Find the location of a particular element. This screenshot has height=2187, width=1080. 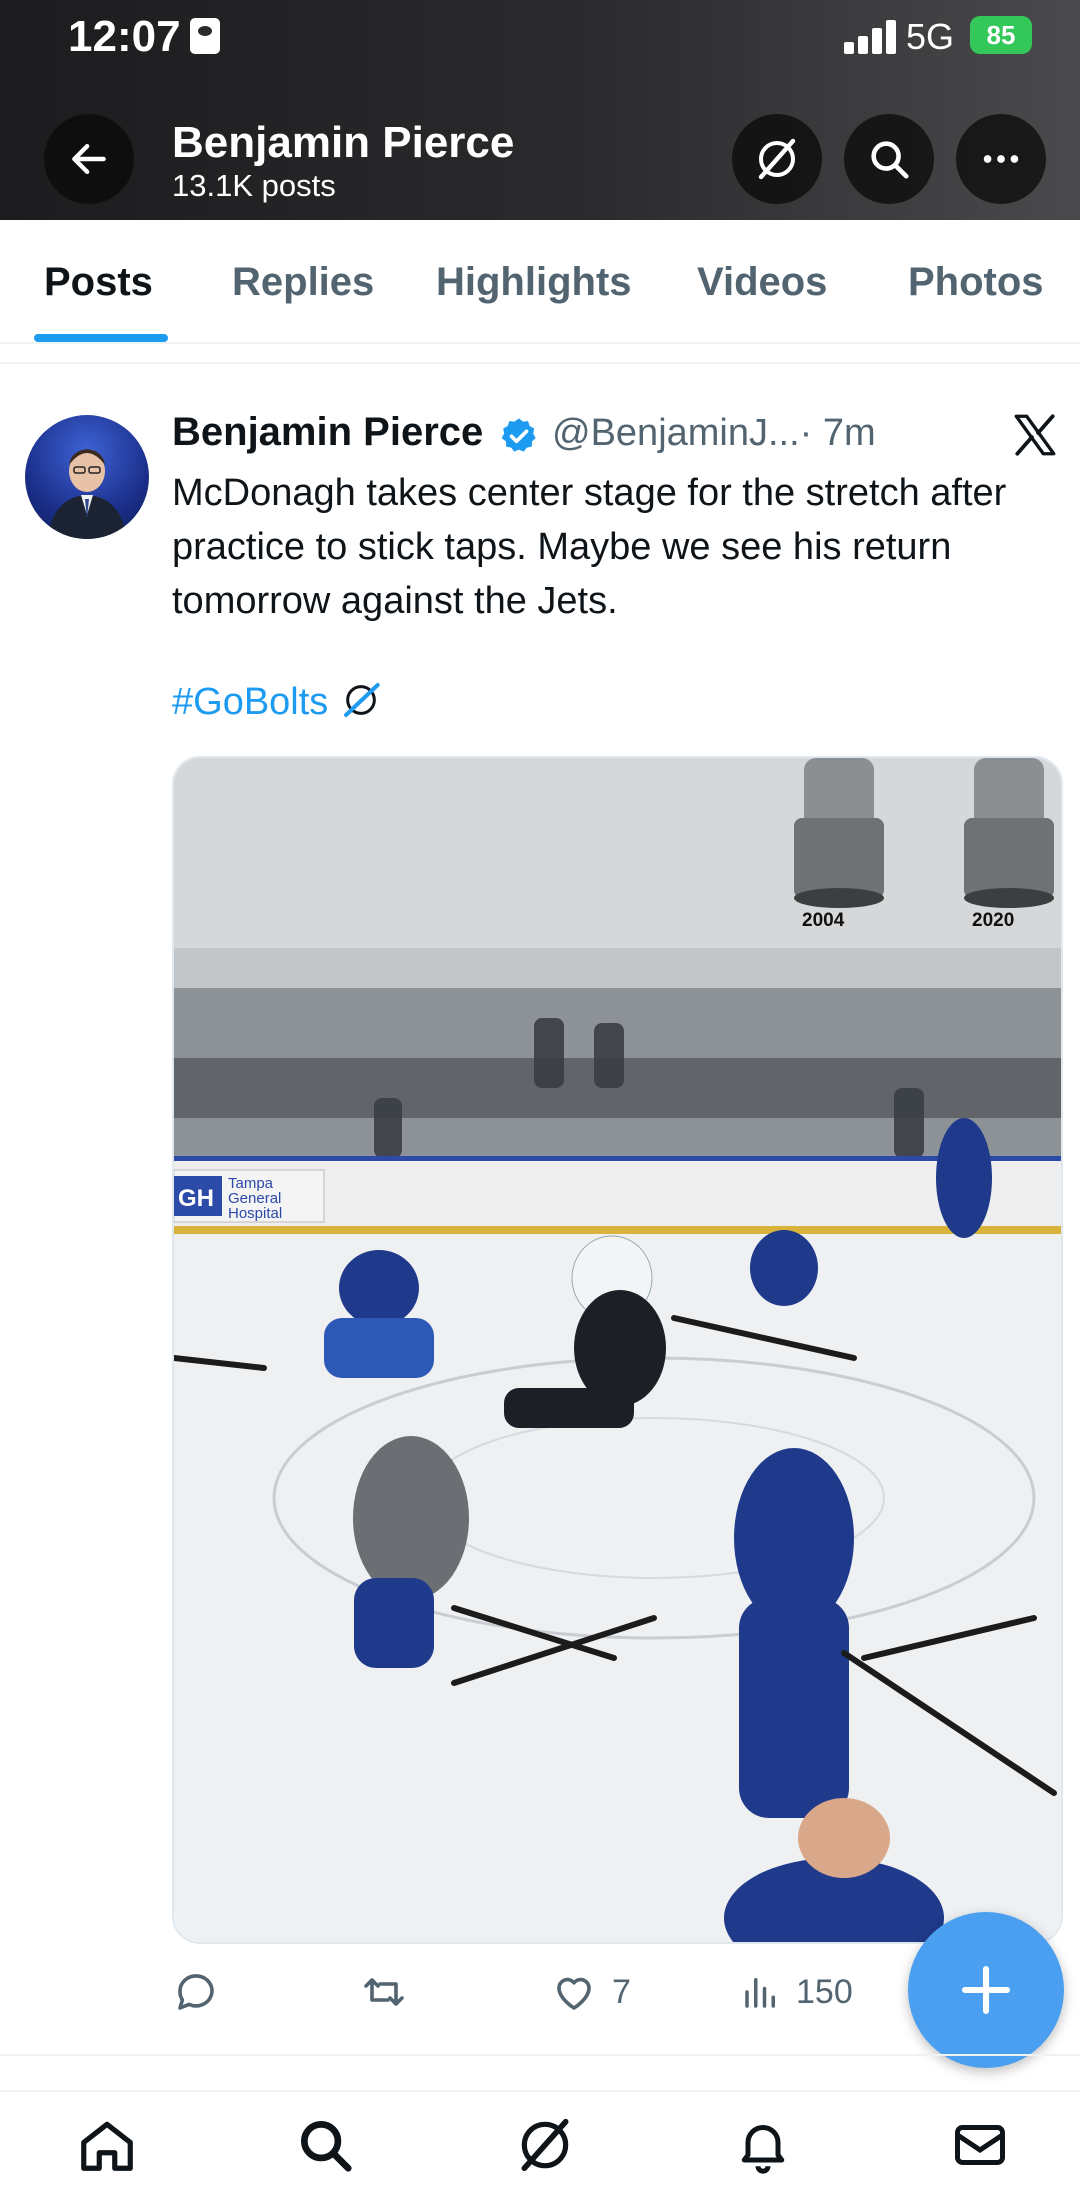

avatar is located at coordinates (87, 477).